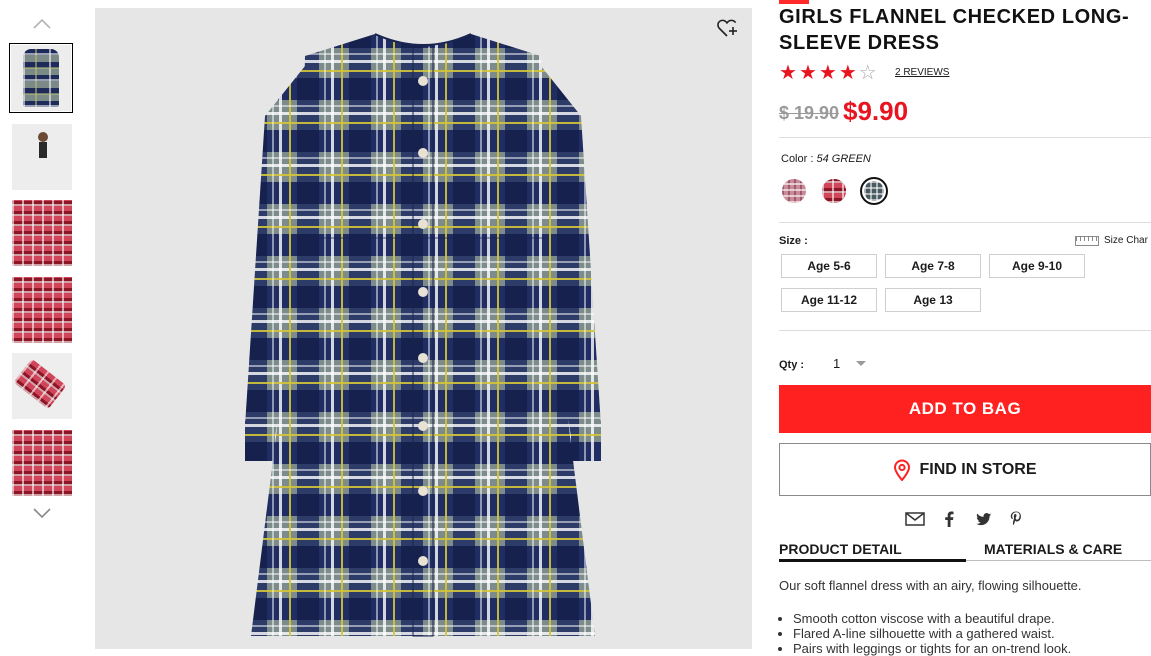  I want to click on size-option: Age 9-10, so click(1037, 266).